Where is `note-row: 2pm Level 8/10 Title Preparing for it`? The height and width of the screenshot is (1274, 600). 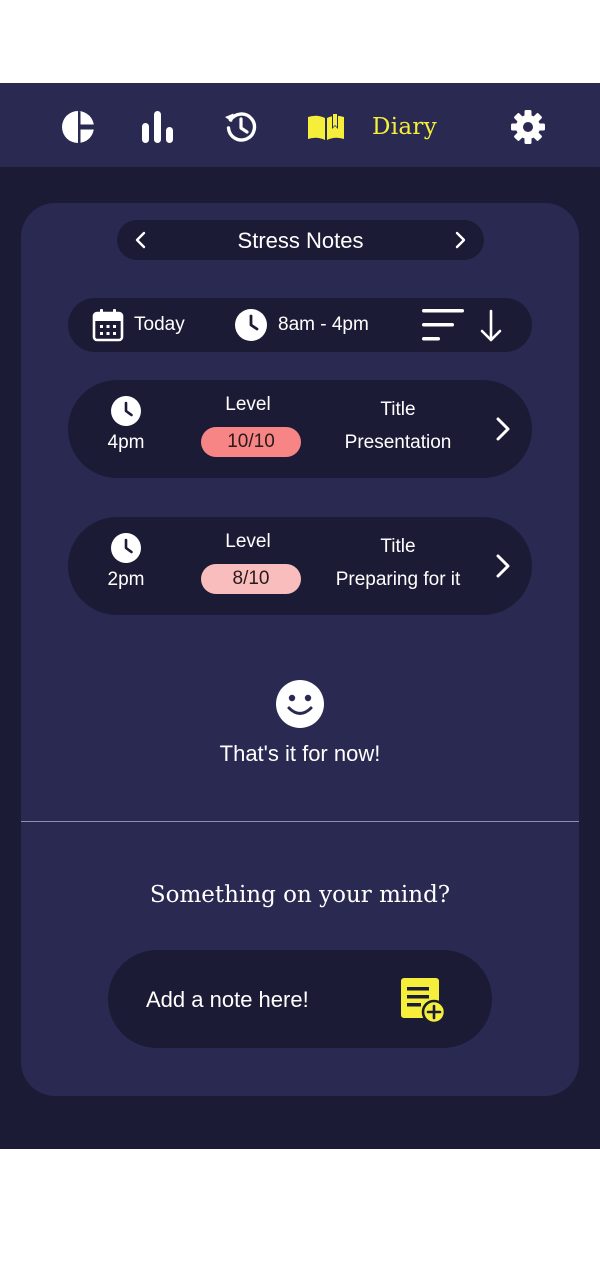
note-row: 2pm Level 8/10 Title Preparing for it is located at coordinates (300, 566).